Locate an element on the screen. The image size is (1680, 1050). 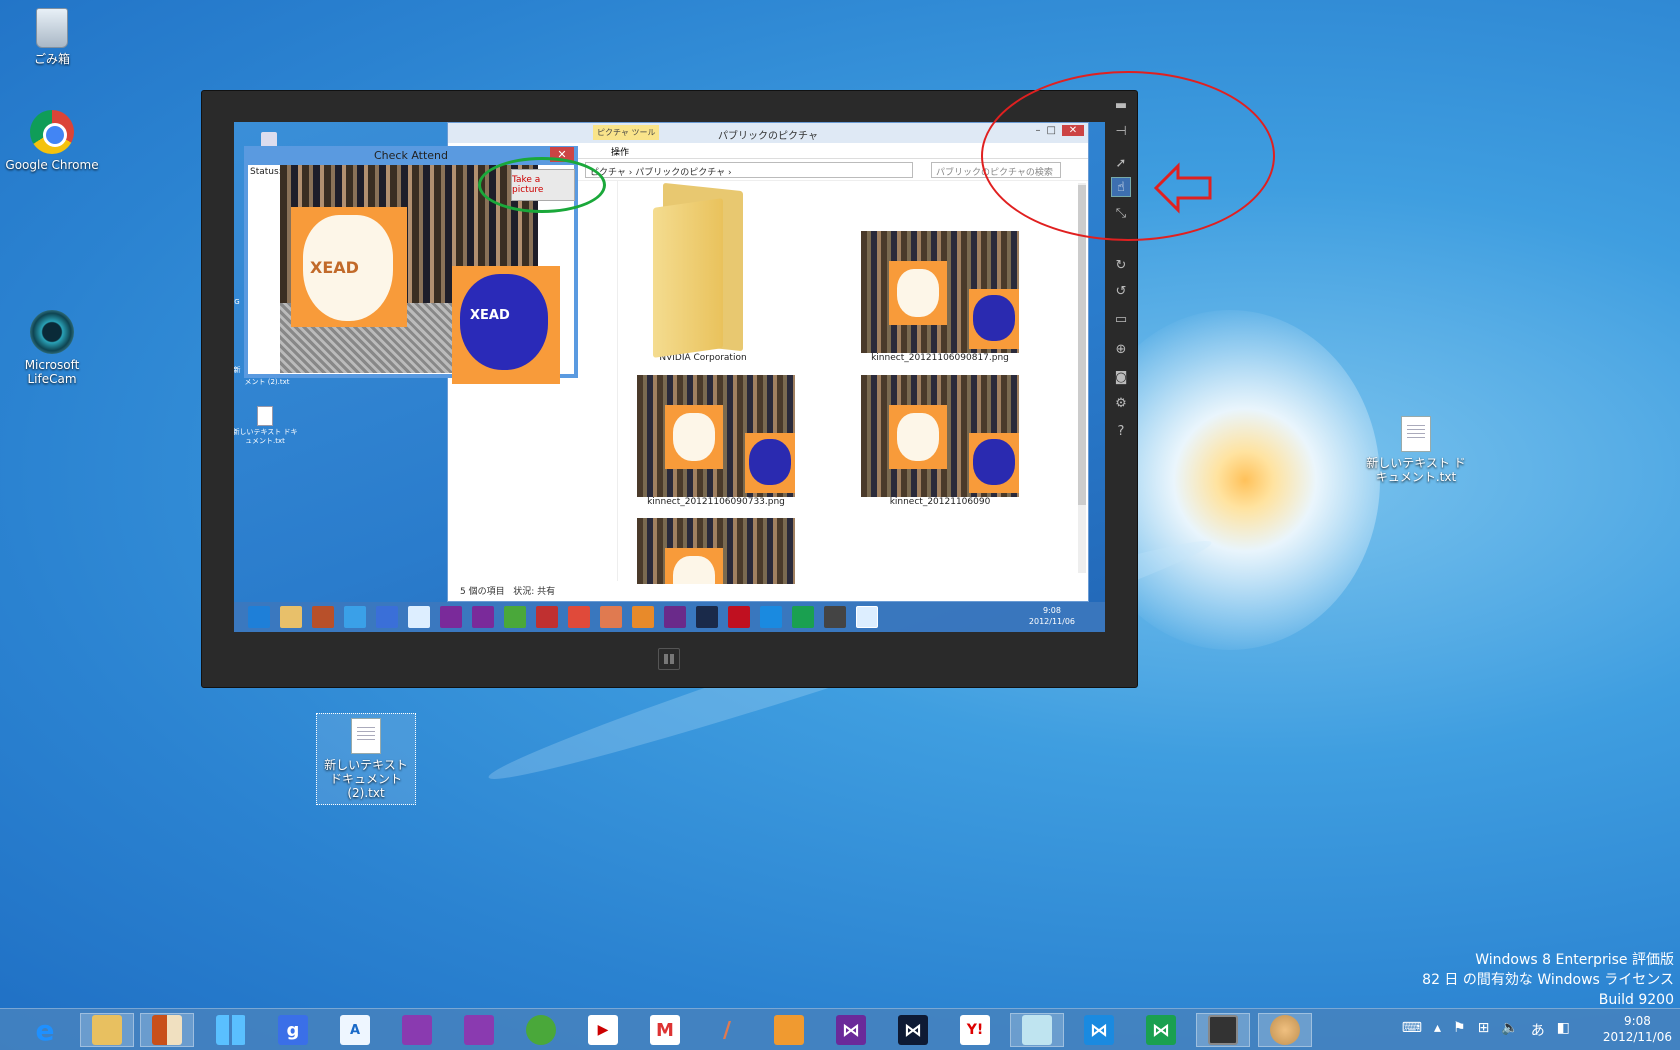
file-name: NVIDIA Corporation is located at coordinates (703, 358).